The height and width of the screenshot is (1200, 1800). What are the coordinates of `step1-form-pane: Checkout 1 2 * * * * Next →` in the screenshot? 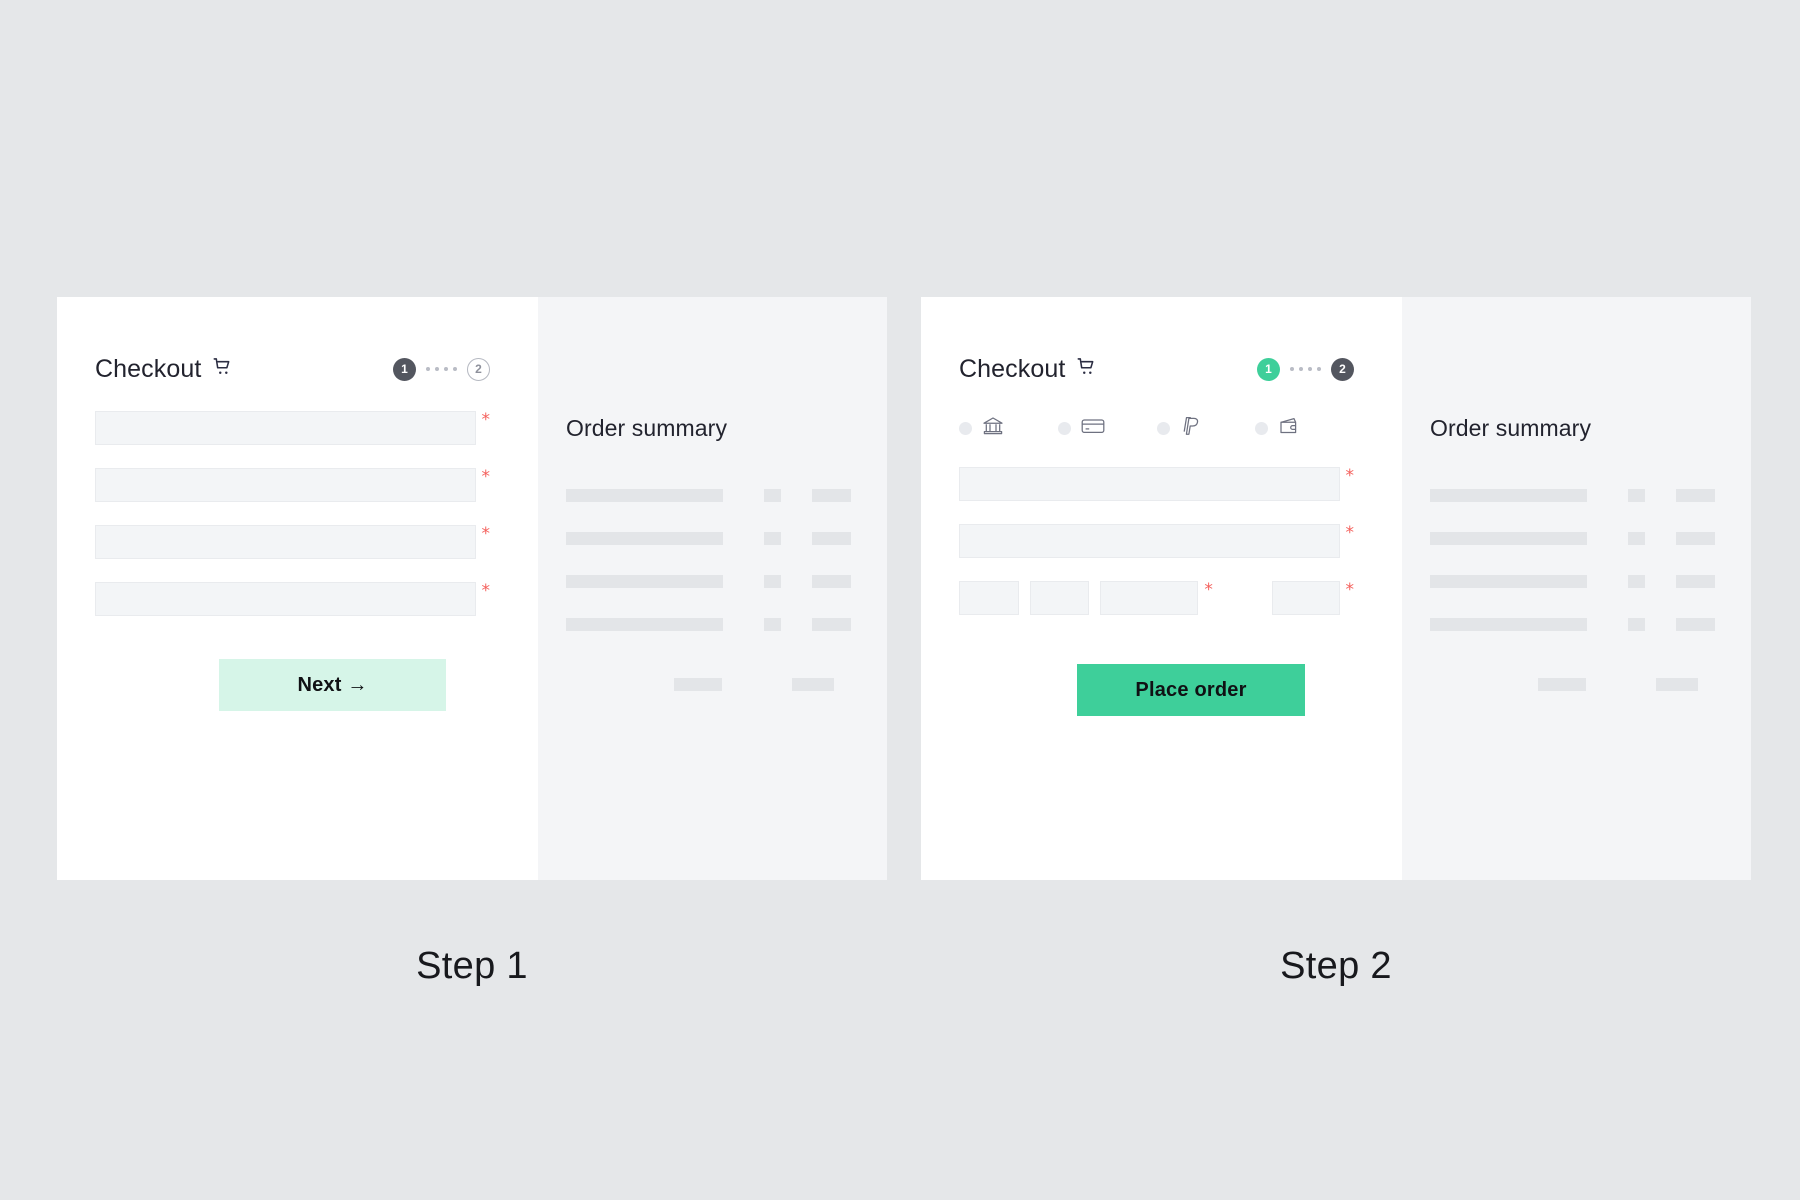 It's located at (297, 588).